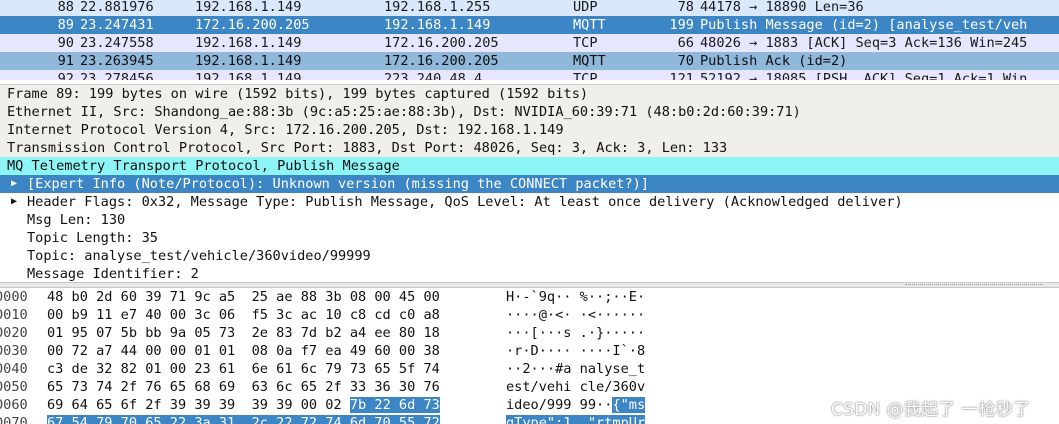 Image resolution: width=1059 pixels, height=424 pixels. Describe the element at coordinates (198, 405) in the screenshot. I see `hex-bytes-plain: 69 64 65 6f 2f 39 39 39 39 39 00 02` at that location.